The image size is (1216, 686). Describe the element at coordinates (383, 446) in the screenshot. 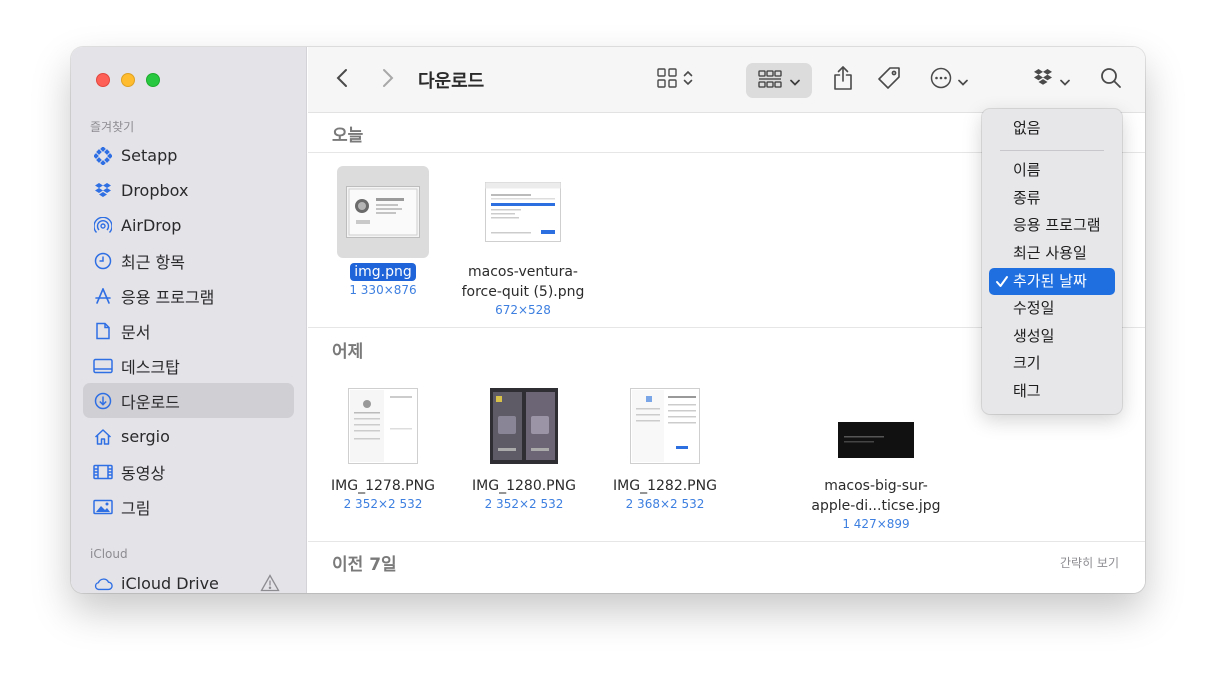

I see `file-item: IMG_1278.PNG 2 352×2 532` at that location.